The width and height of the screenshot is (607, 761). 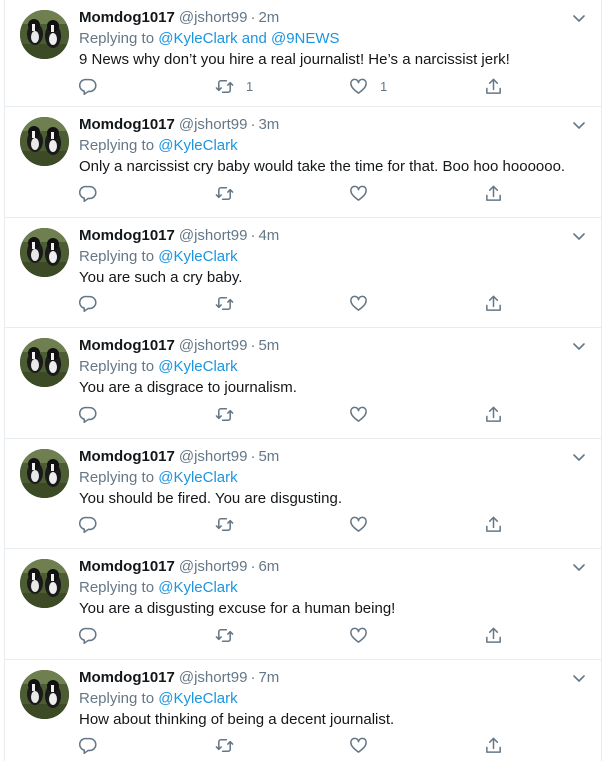 I want to click on tweet-timestamp: 3m, so click(x=268, y=124).